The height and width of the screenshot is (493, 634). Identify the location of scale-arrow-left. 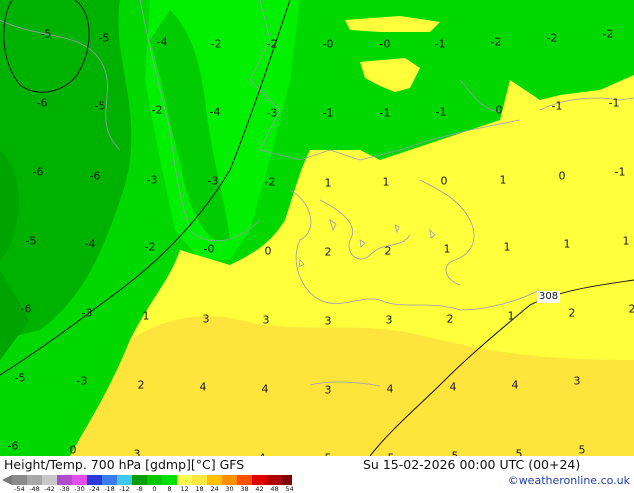
(7, 480).